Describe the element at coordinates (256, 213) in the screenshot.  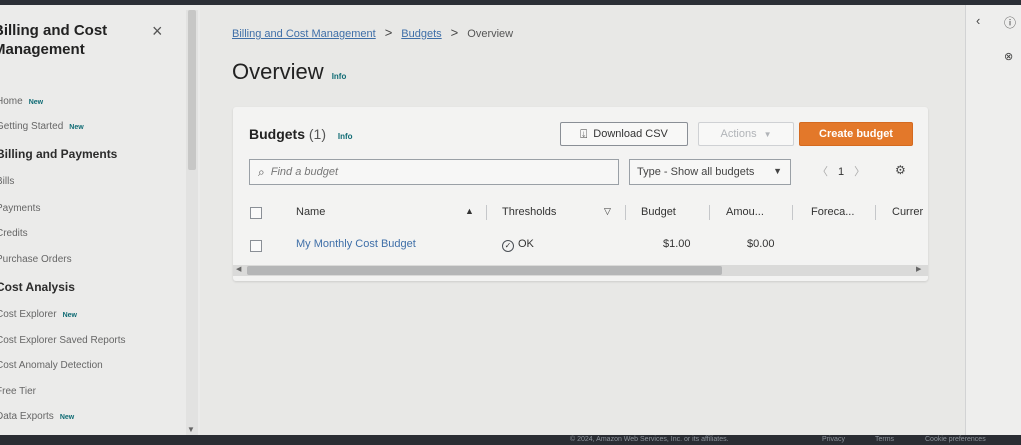
I see `select-all-checkbox` at that location.